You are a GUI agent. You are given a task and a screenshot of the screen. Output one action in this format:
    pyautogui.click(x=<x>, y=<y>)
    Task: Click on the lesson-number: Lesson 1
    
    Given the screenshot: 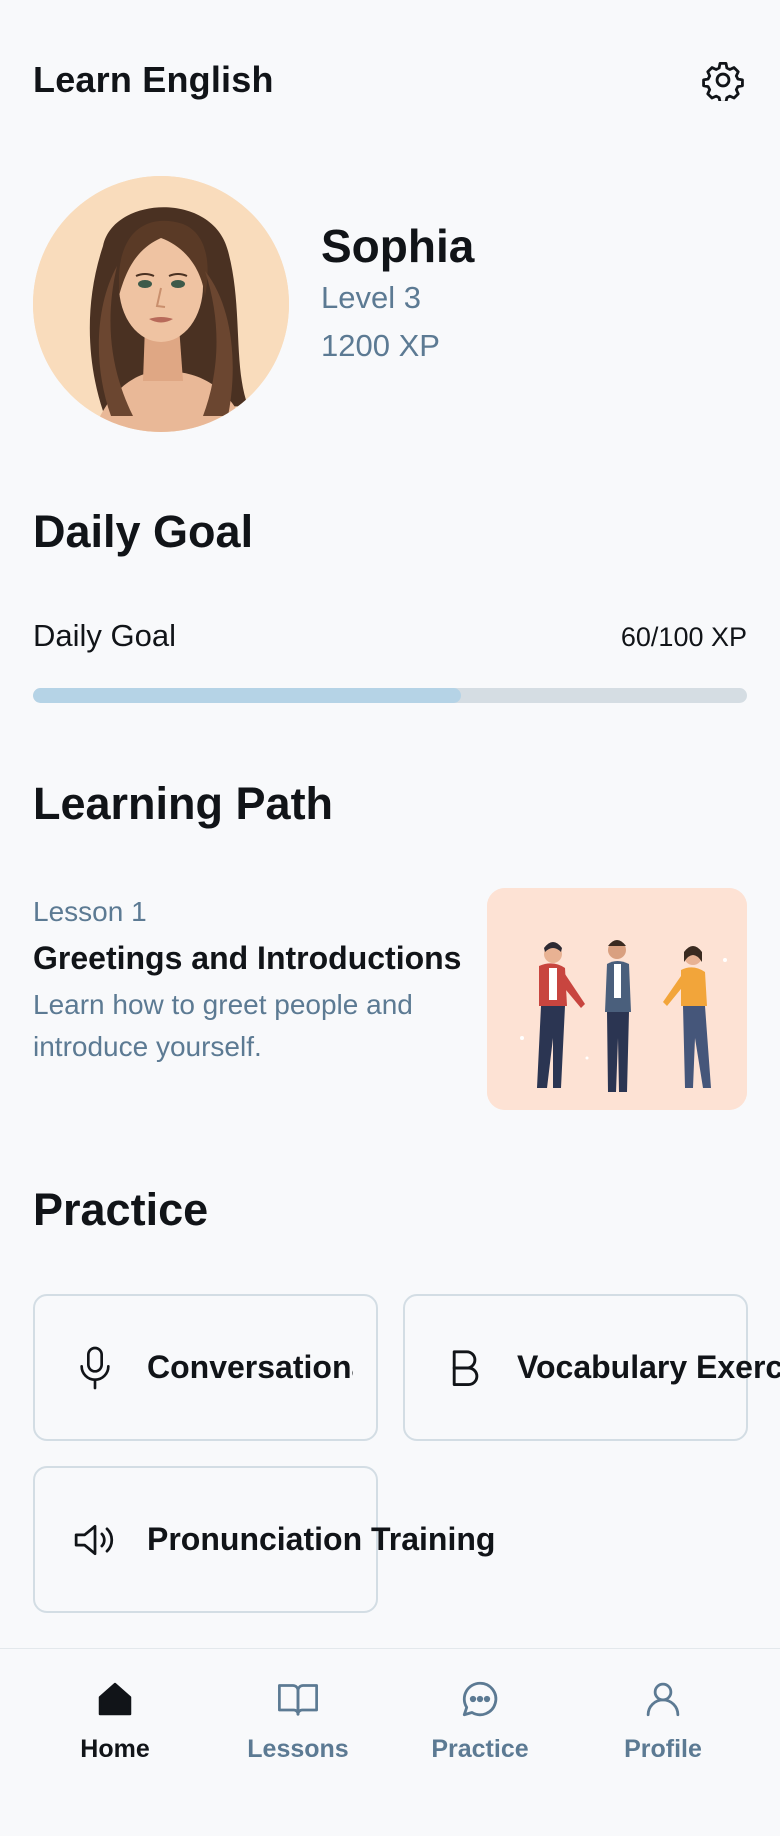 What is the action you would take?
    pyautogui.click(x=90, y=911)
    